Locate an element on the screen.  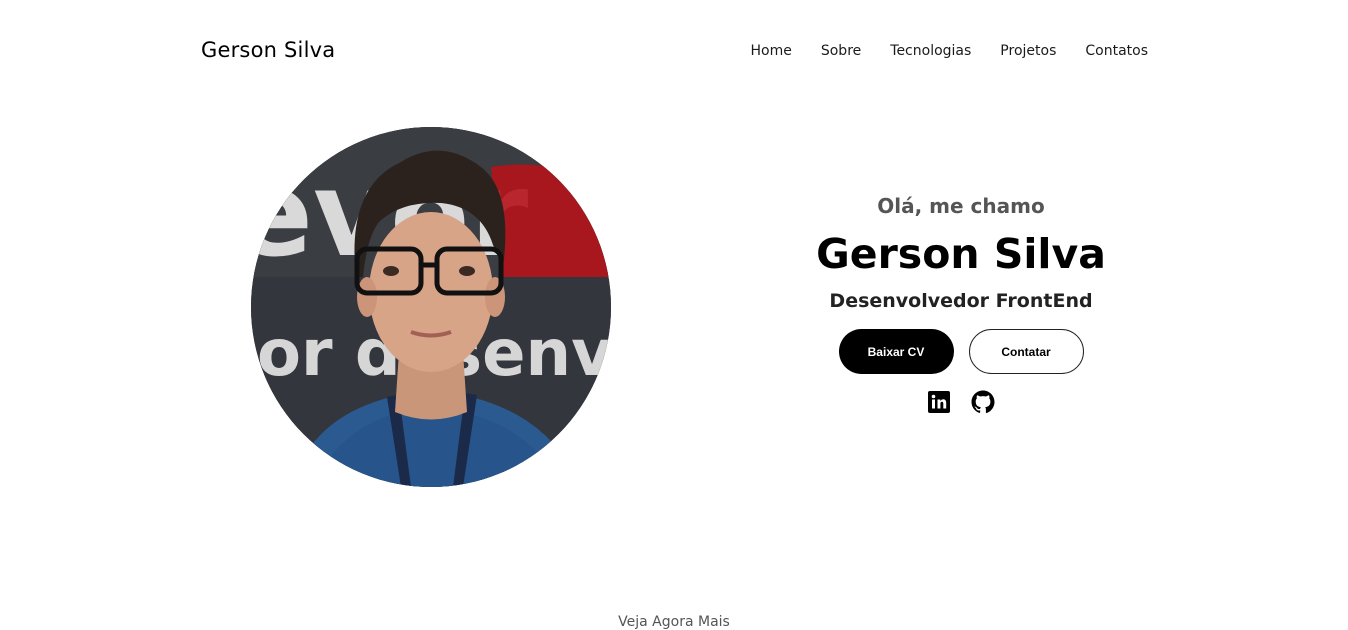
download-cv-button: Baixar CV is located at coordinates (896, 351).